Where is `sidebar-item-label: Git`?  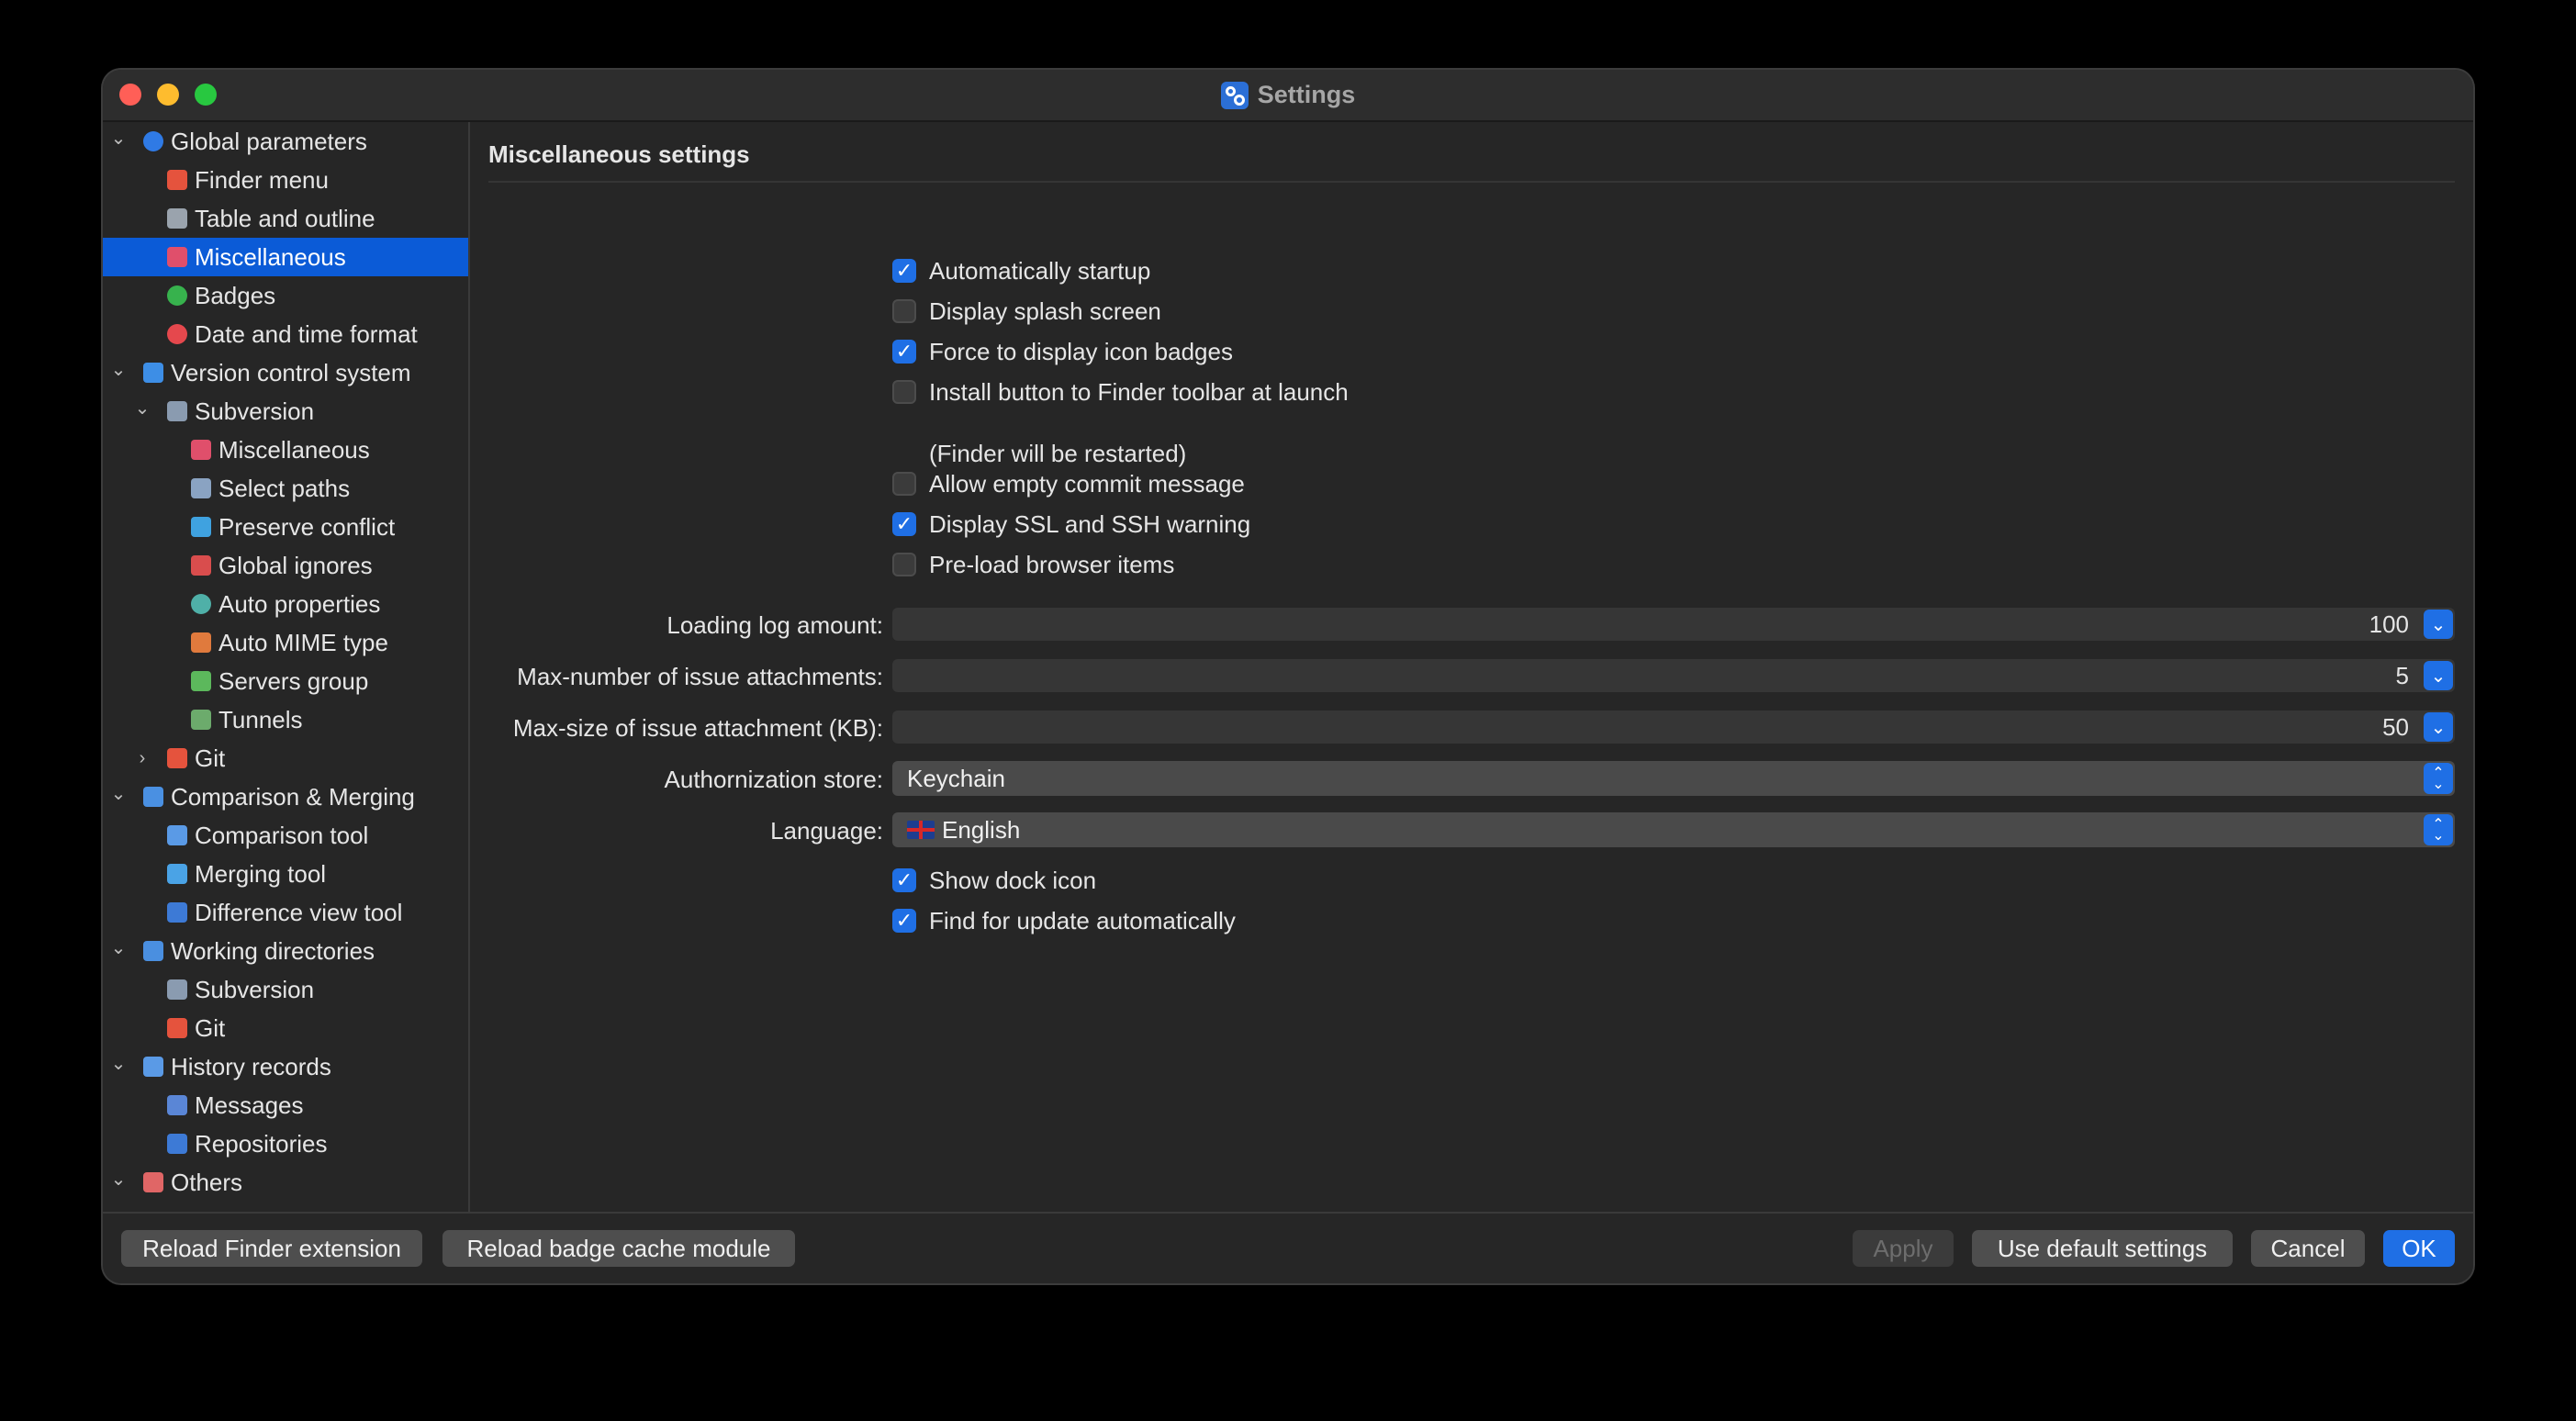 sidebar-item-label: Git is located at coordinates (210, 1027).